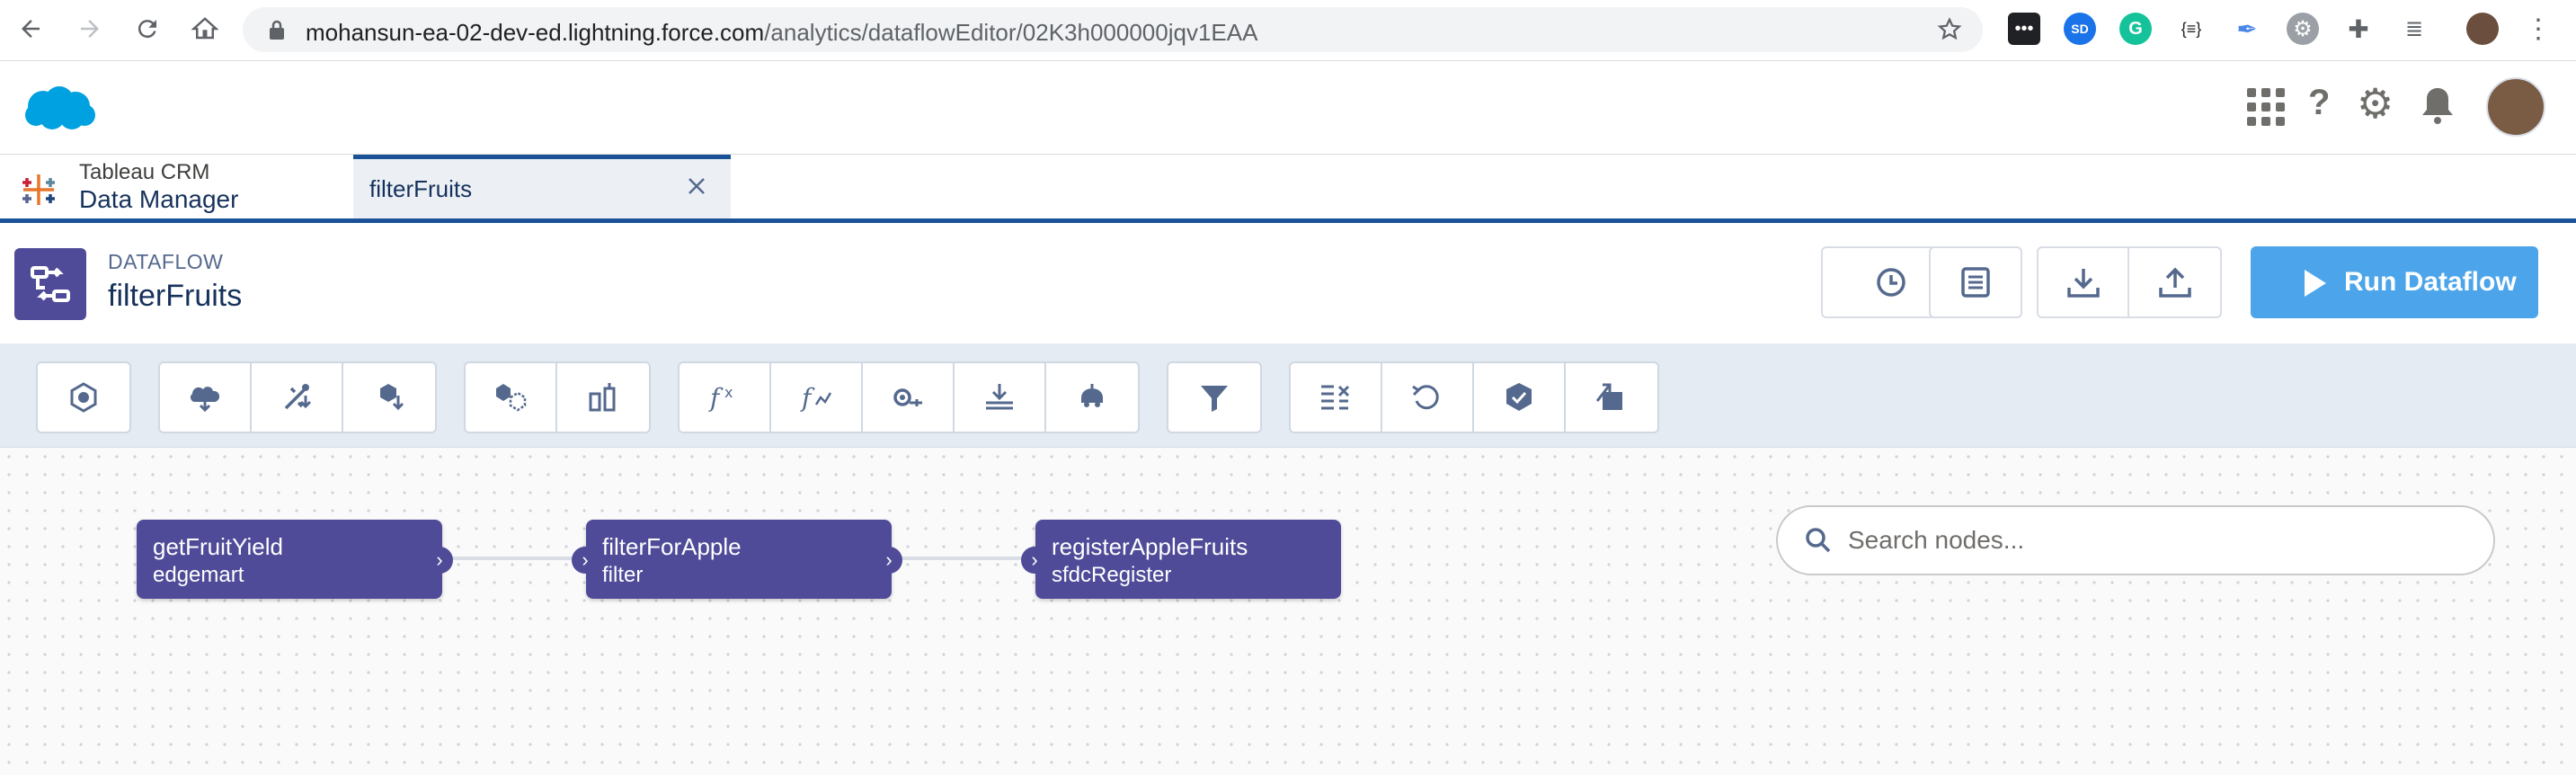  What do you see at coordinates (2303, 29) in the screenshot?
I see `ext-gear-icon: ⚙` at bounding box center [2303, 29].